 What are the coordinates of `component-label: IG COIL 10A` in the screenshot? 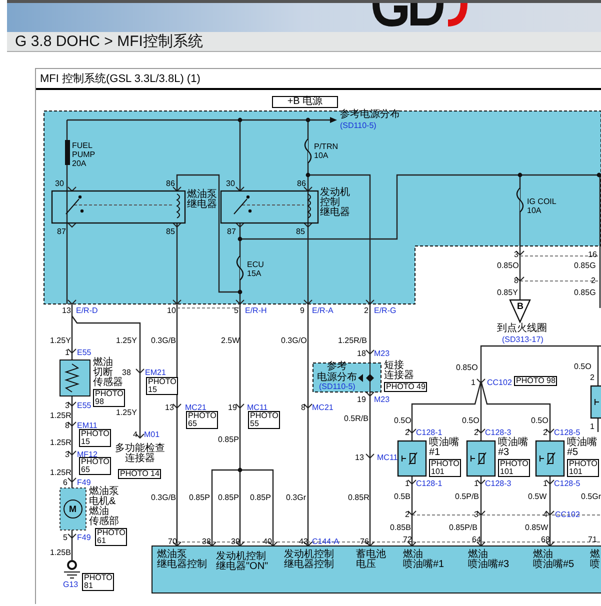 It's located at (541, 206).